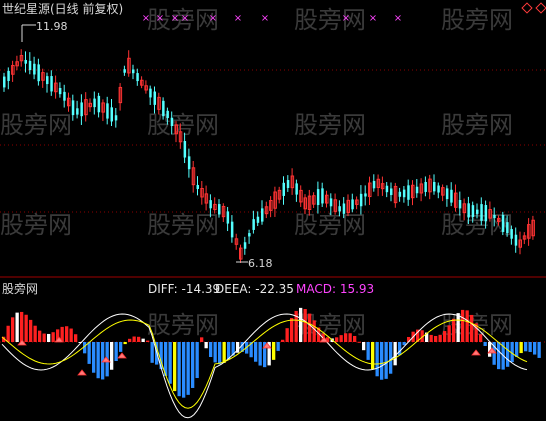 The height and width of the screenshot is (421, 546). What do you see at coordinates (335, 289) in the screenshot?
I see `macd-value: MACD: 15.93` at bounding box center [335, 289].